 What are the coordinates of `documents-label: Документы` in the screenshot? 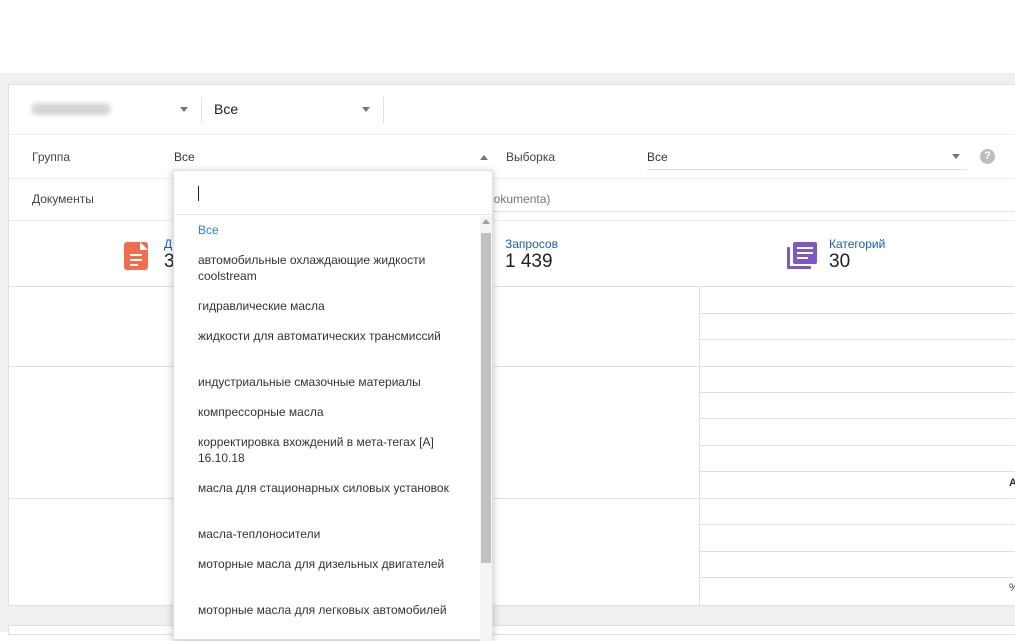 It's located at (63, 199).